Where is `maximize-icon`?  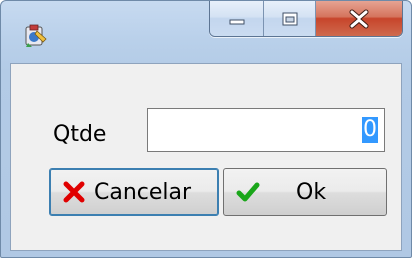 maximize-icon is located at coordinates (289, 18).